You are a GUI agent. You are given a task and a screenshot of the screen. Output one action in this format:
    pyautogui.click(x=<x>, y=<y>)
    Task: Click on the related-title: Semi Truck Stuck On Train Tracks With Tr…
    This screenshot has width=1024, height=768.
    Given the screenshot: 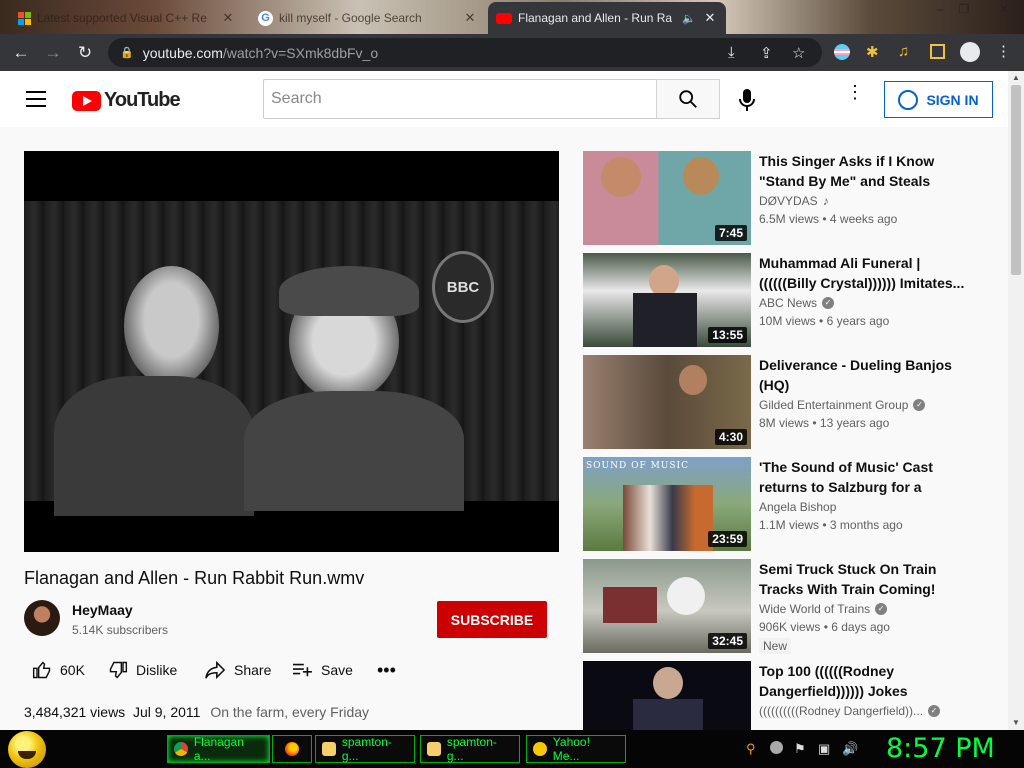 What is the action you would take?
    pyautogui.click(x=848, y=579)
    